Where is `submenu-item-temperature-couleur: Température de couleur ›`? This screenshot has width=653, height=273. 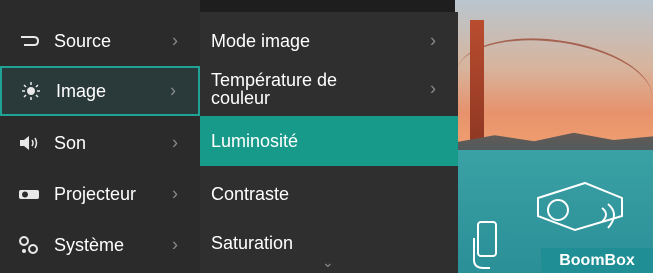 submenu-item-temperature-couleur: Température de couleur › is located at coordinates (329, 89).